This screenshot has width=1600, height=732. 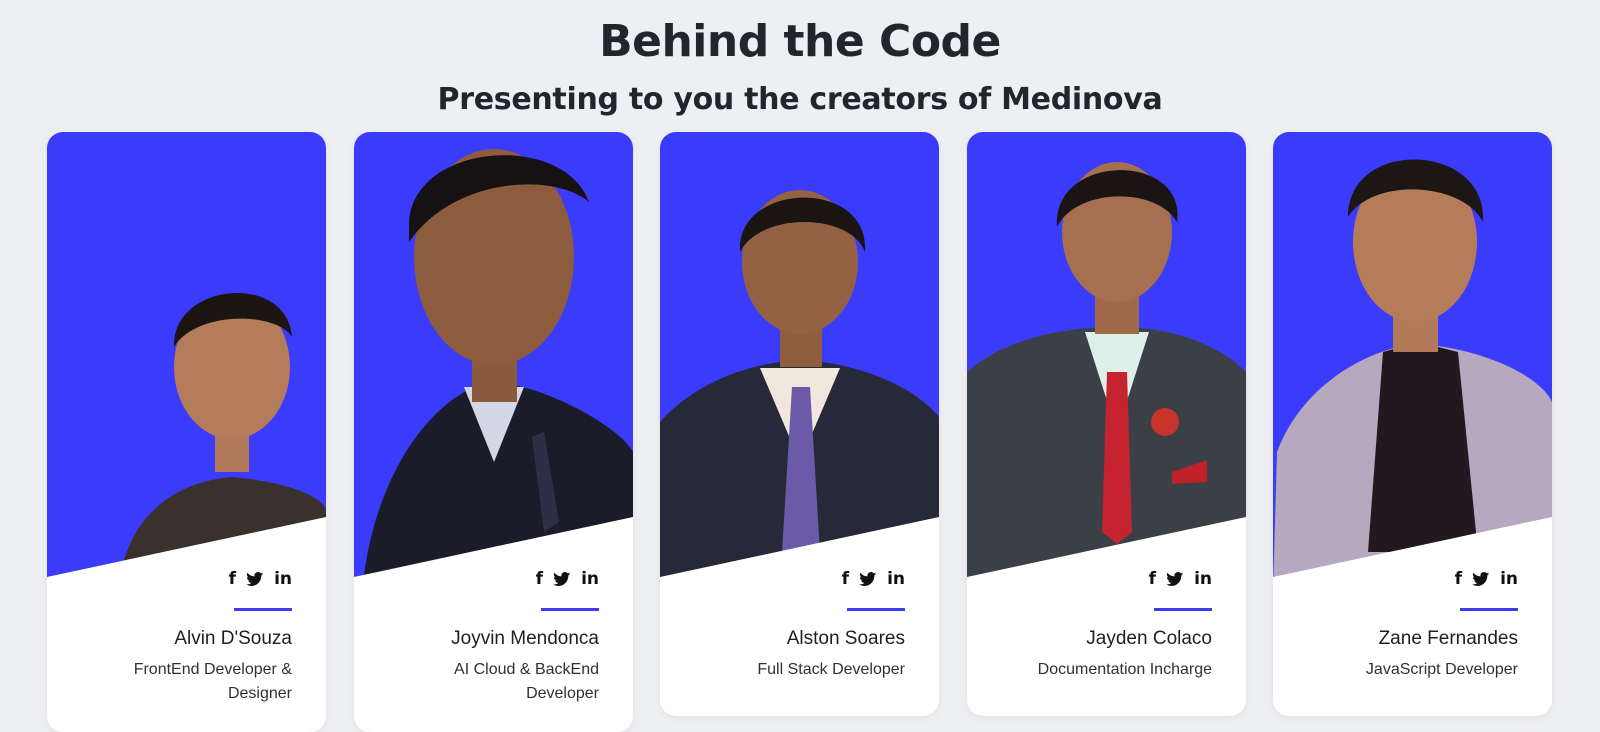 What do you see at coordinates (831, 669) in the screenshot?
I see `member-role: Full Stack Developer` at bounding box center [831, 669].